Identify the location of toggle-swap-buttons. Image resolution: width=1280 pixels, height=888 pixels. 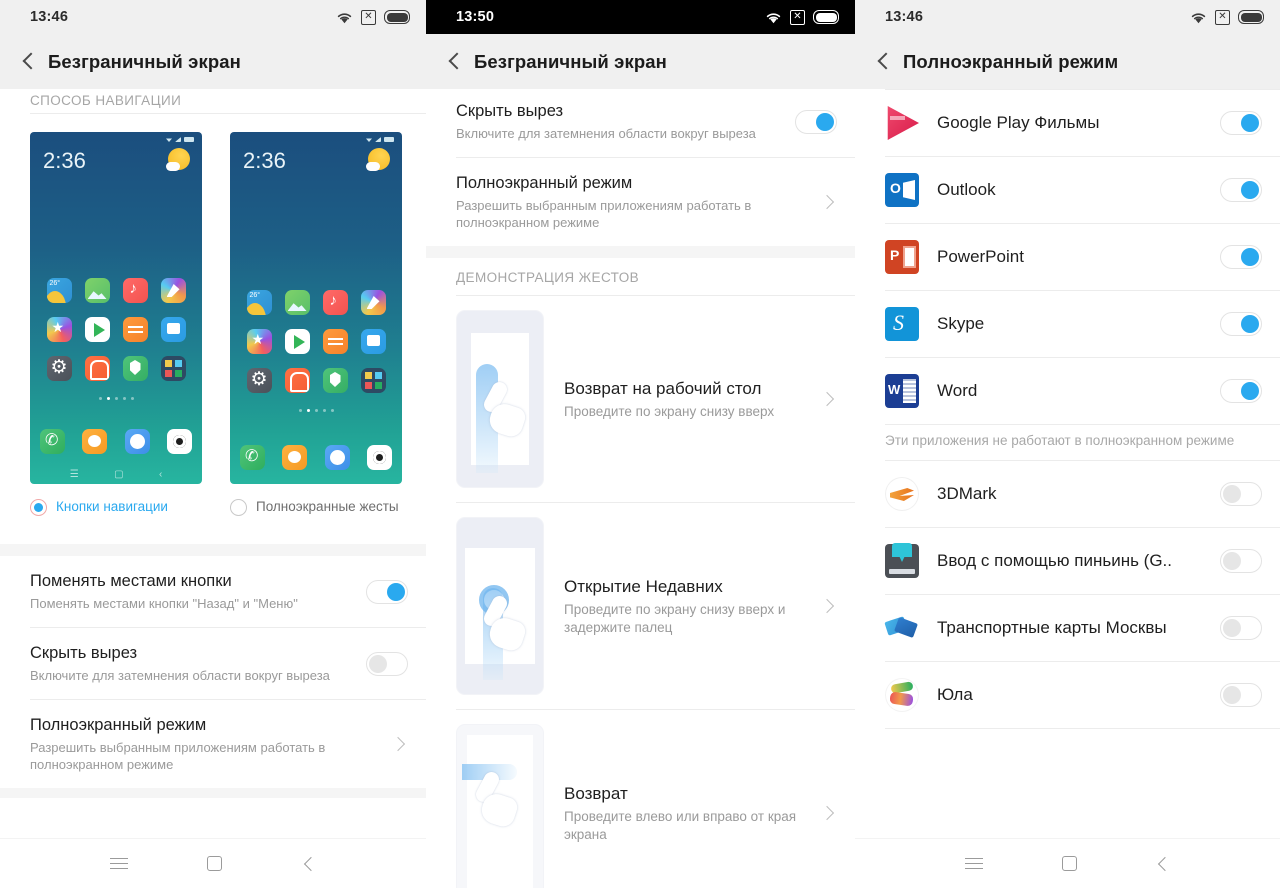
(387, 591).